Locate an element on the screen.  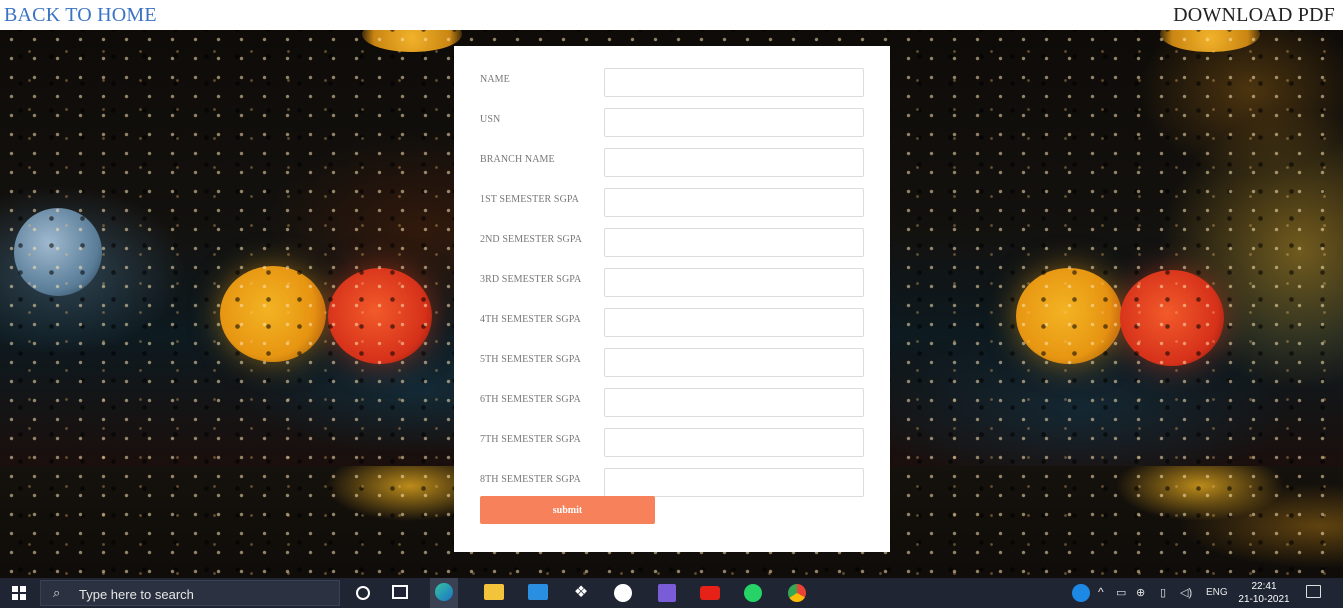
display-icon: ▯ is located at coordinates (1163, 592).